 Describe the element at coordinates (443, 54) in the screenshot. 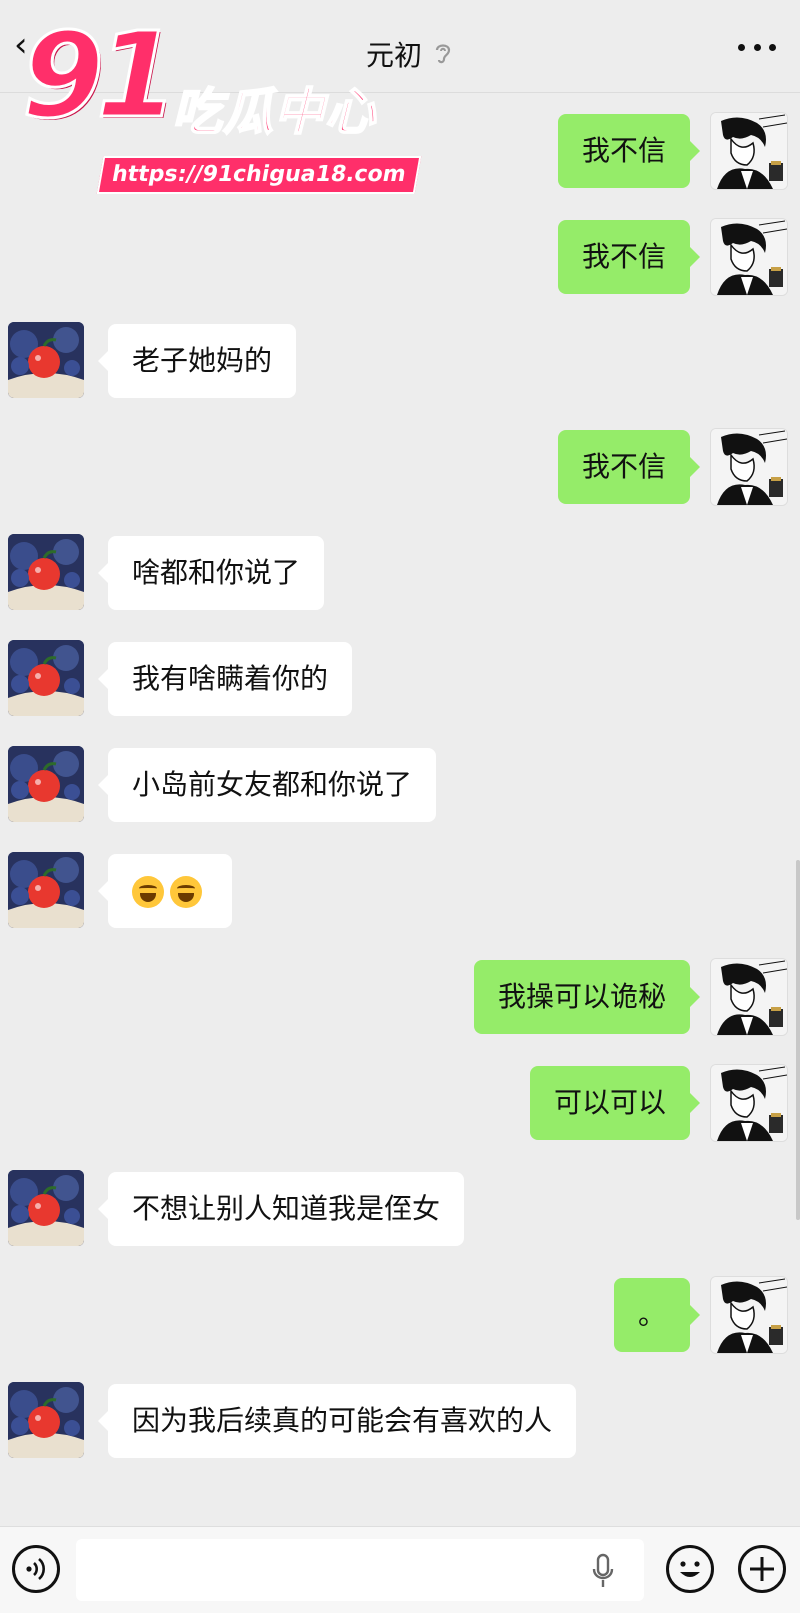

I see `ear-icon` at that location.